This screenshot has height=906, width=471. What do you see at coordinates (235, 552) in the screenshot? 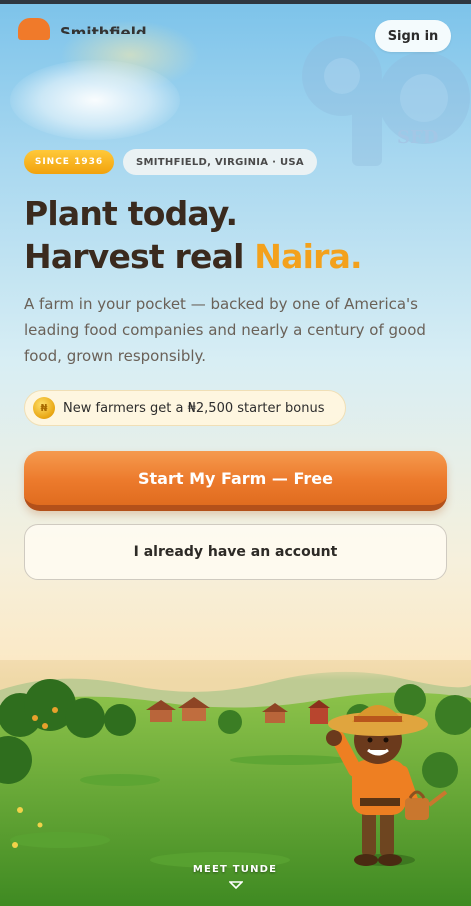
I see `existing-account-button: I already have an account` at bounding box center [235, 552].